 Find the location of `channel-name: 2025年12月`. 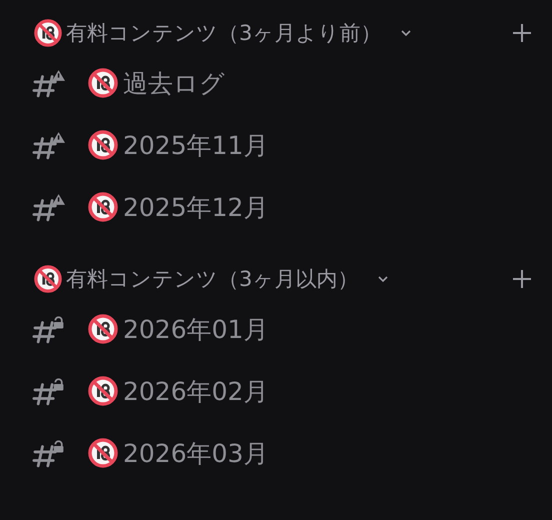

channel-name: 2025年12月 is located at coordinates (195, 207).